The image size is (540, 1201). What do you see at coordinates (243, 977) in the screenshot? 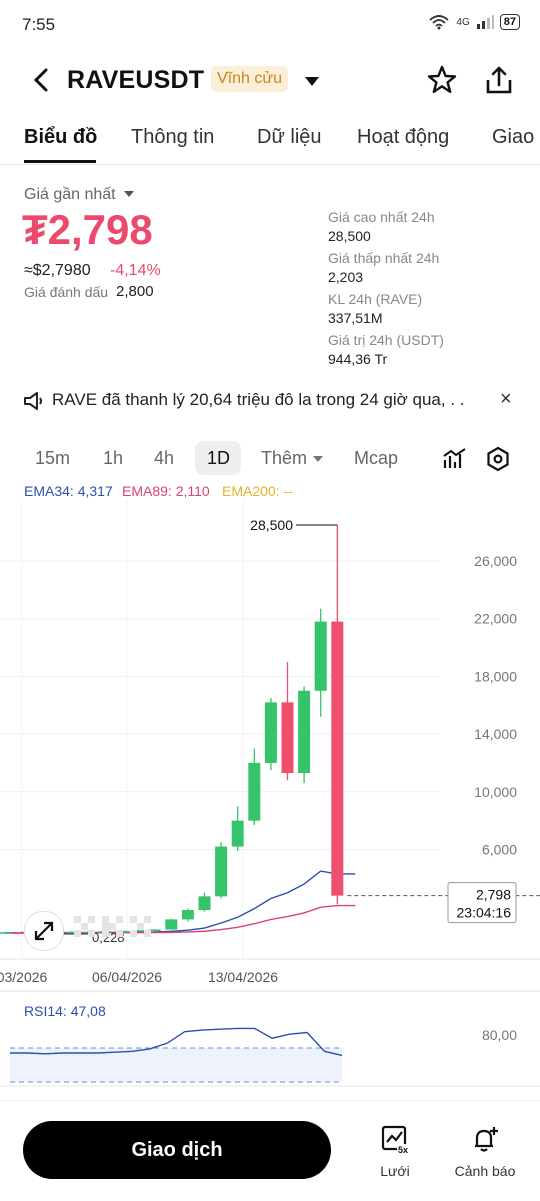
I see `x-tick-label: 13/04/2026` at bounding box center [243, 977].